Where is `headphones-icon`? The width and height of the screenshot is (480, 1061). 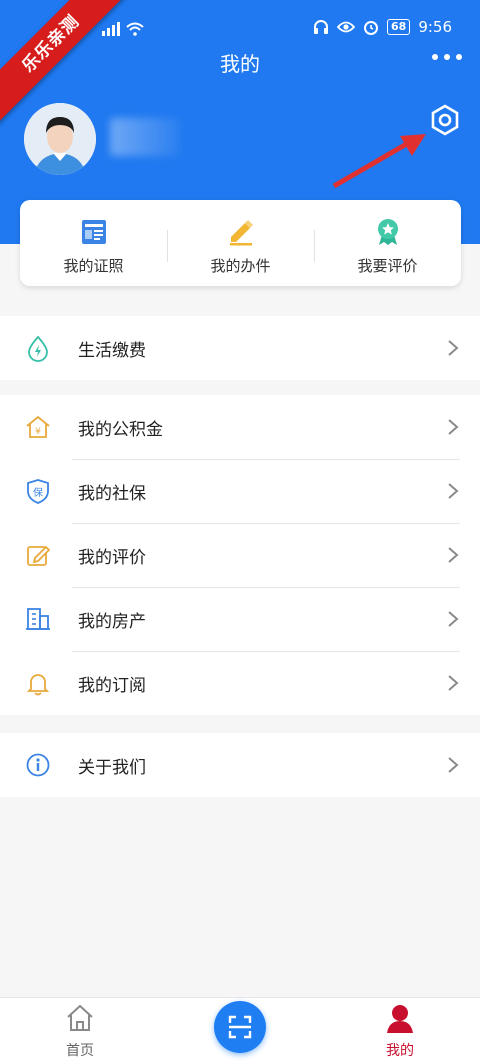 headphones-icon is located at coordinates (321, 27).